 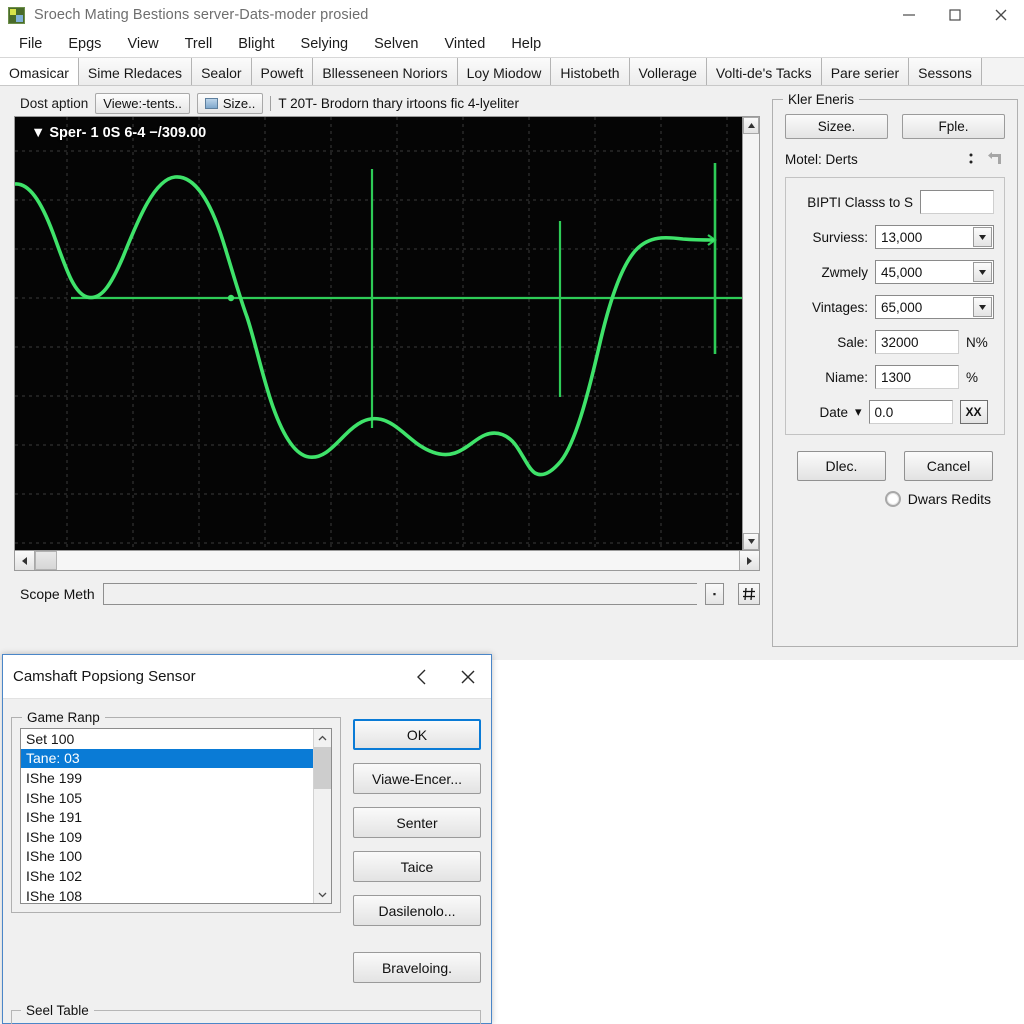 What do you see at coordinates (167, 837) in the screenshot?
I see `list-item: IShe 109` at bounding box center [167, 837].